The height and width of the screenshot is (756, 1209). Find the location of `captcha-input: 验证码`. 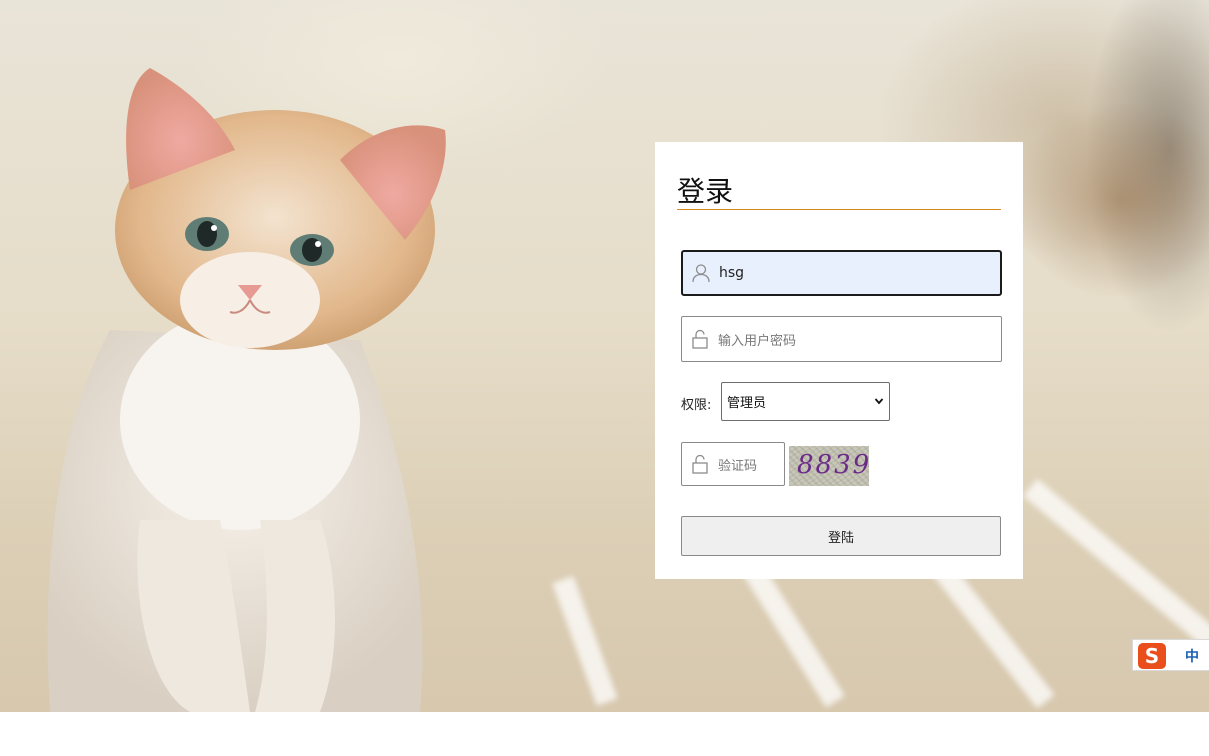

captcha-input: 验证码 is located at coordinates (733, 464).